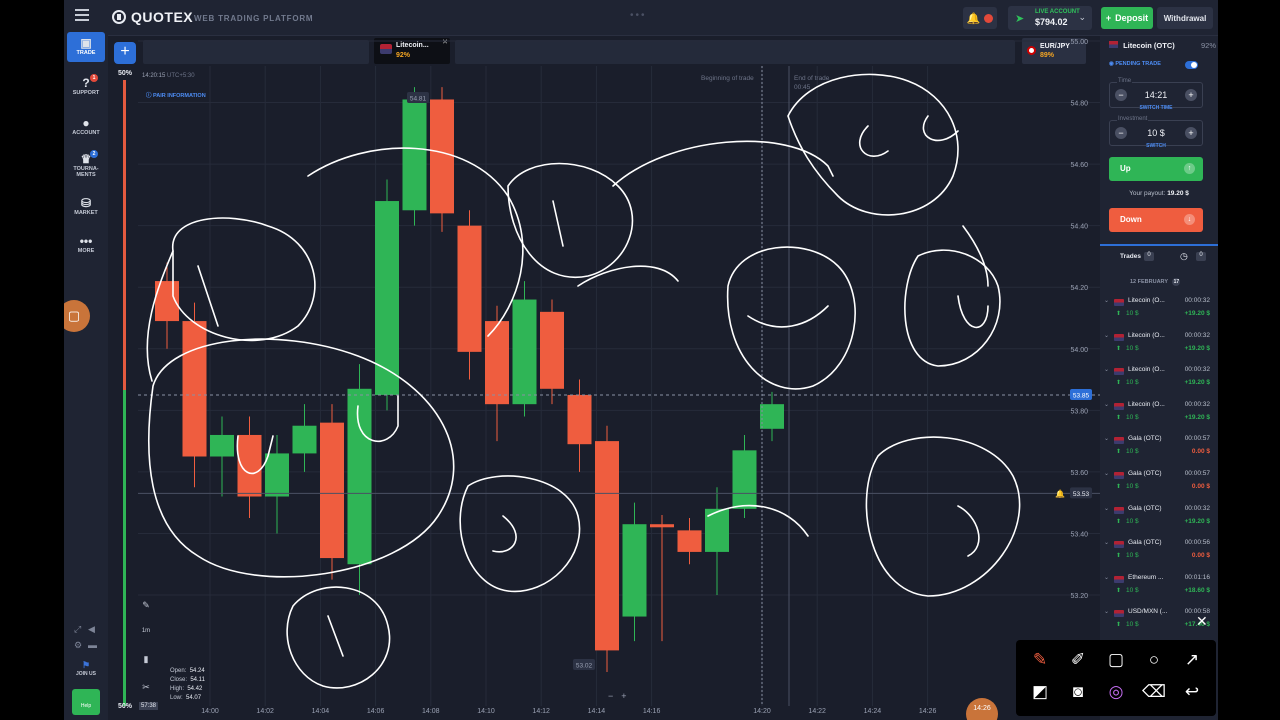  I want to click on high-marker-tag: 54.81, so click(418, 99).